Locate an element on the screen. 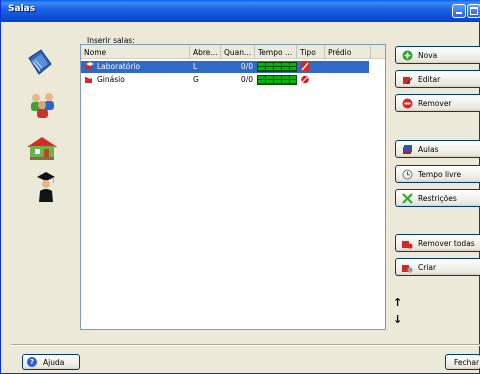 The height and width of the screenshot is (374, 480). maximize-icon is located at coordinates (474, 11).